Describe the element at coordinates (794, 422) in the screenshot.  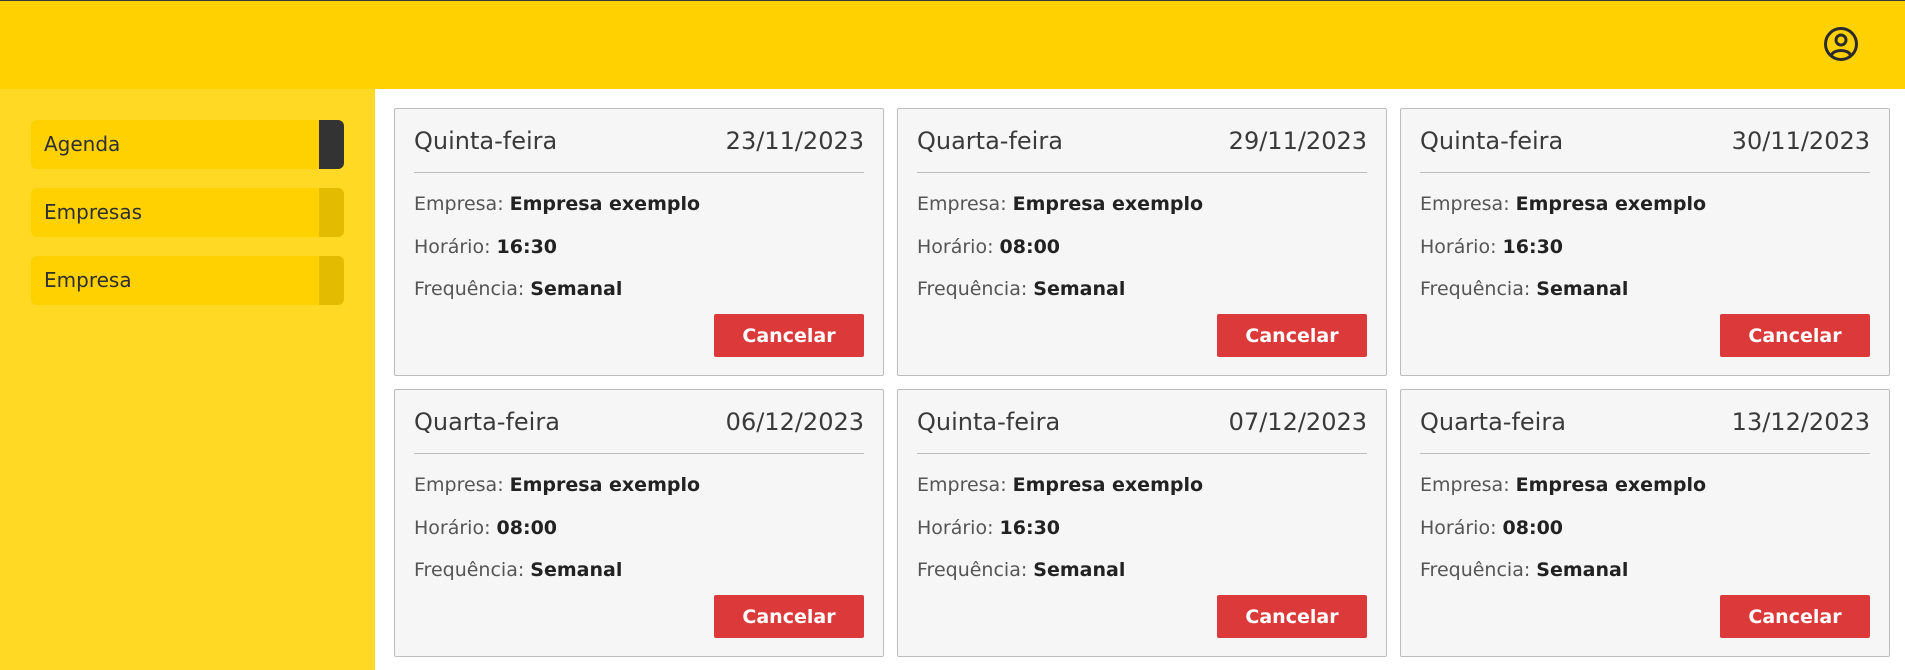
I see `appointment-date: 06/12/2023` at that location.